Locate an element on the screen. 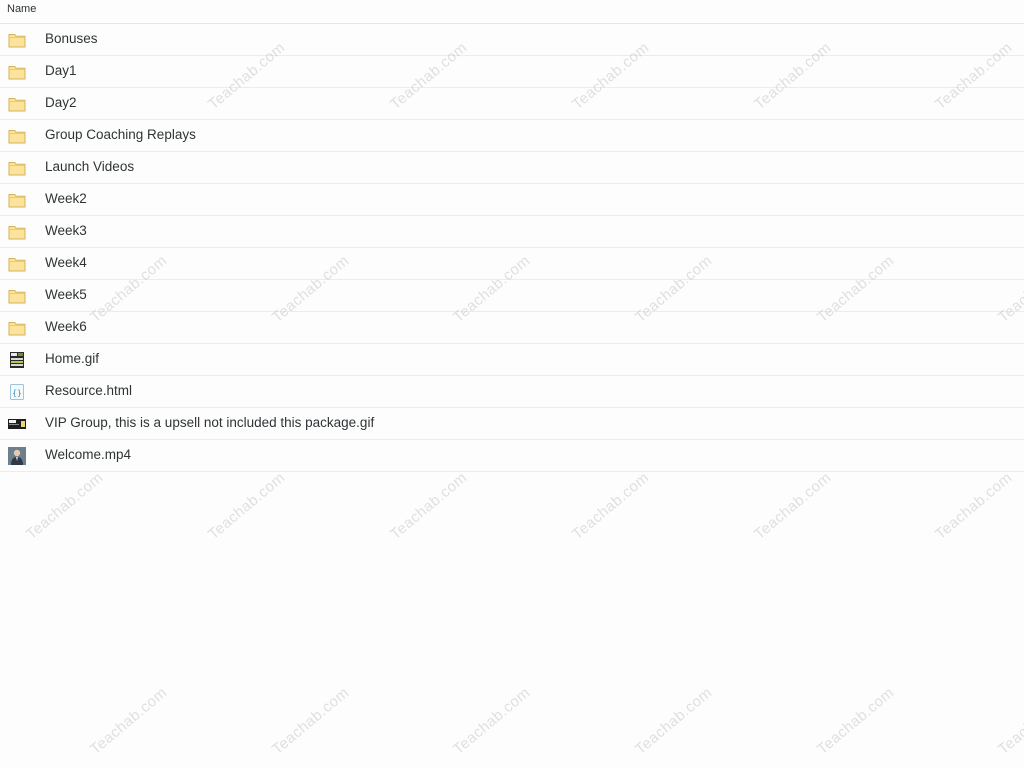 The height and width of the screenshot is (768, 1024). file-name: Week3 is located at coordinates (66, 230).